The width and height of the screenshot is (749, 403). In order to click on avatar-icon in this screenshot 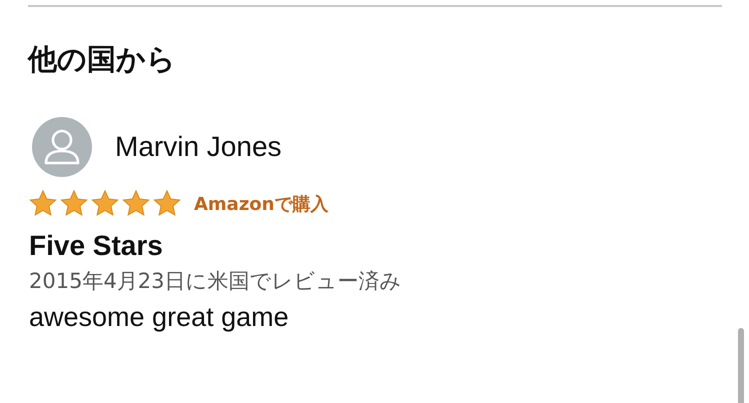, I will do `click(62, 147)`.